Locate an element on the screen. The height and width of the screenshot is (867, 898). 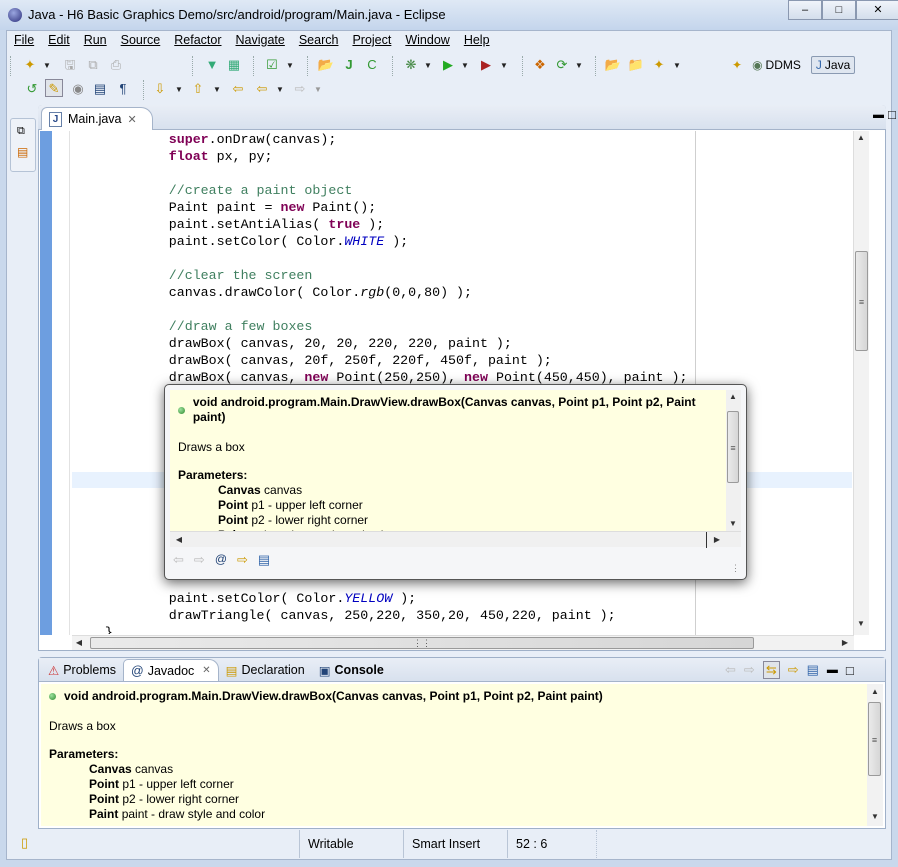
minimize-button: – is located at coordinates (805, 10).